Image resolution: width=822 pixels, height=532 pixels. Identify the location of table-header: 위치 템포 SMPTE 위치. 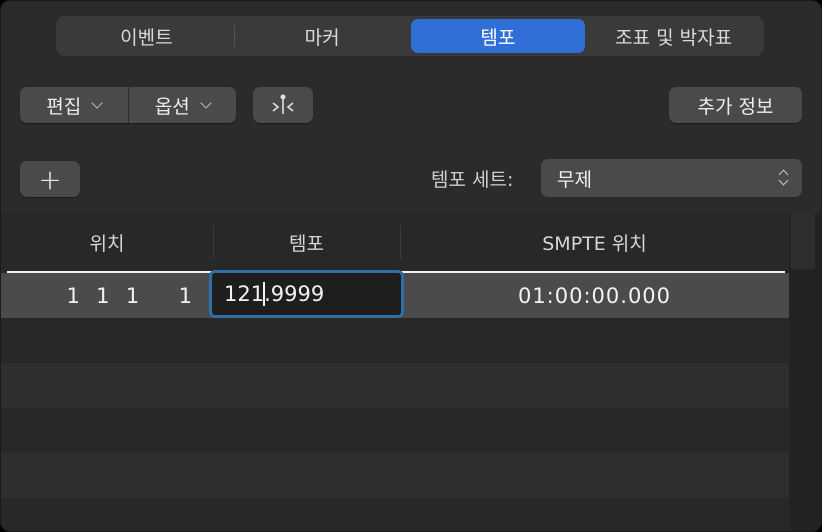
(395, 242).